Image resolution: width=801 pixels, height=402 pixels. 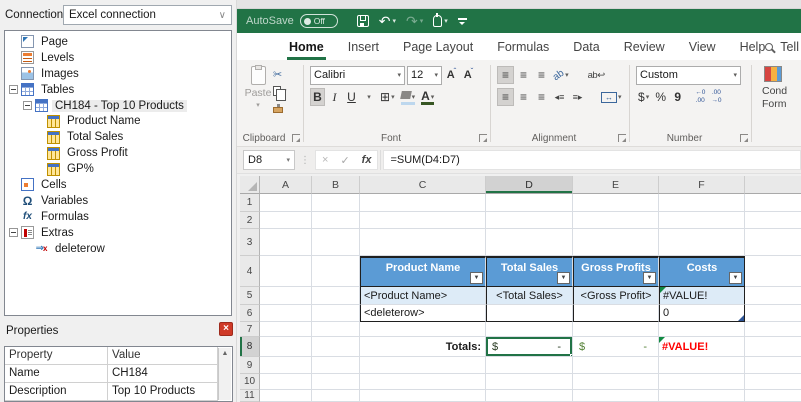 What do you see at coordinates (700, 97) in the screenshot?
I see `increase-decimal-button: ←0.00` at bounding box center [700, 97].